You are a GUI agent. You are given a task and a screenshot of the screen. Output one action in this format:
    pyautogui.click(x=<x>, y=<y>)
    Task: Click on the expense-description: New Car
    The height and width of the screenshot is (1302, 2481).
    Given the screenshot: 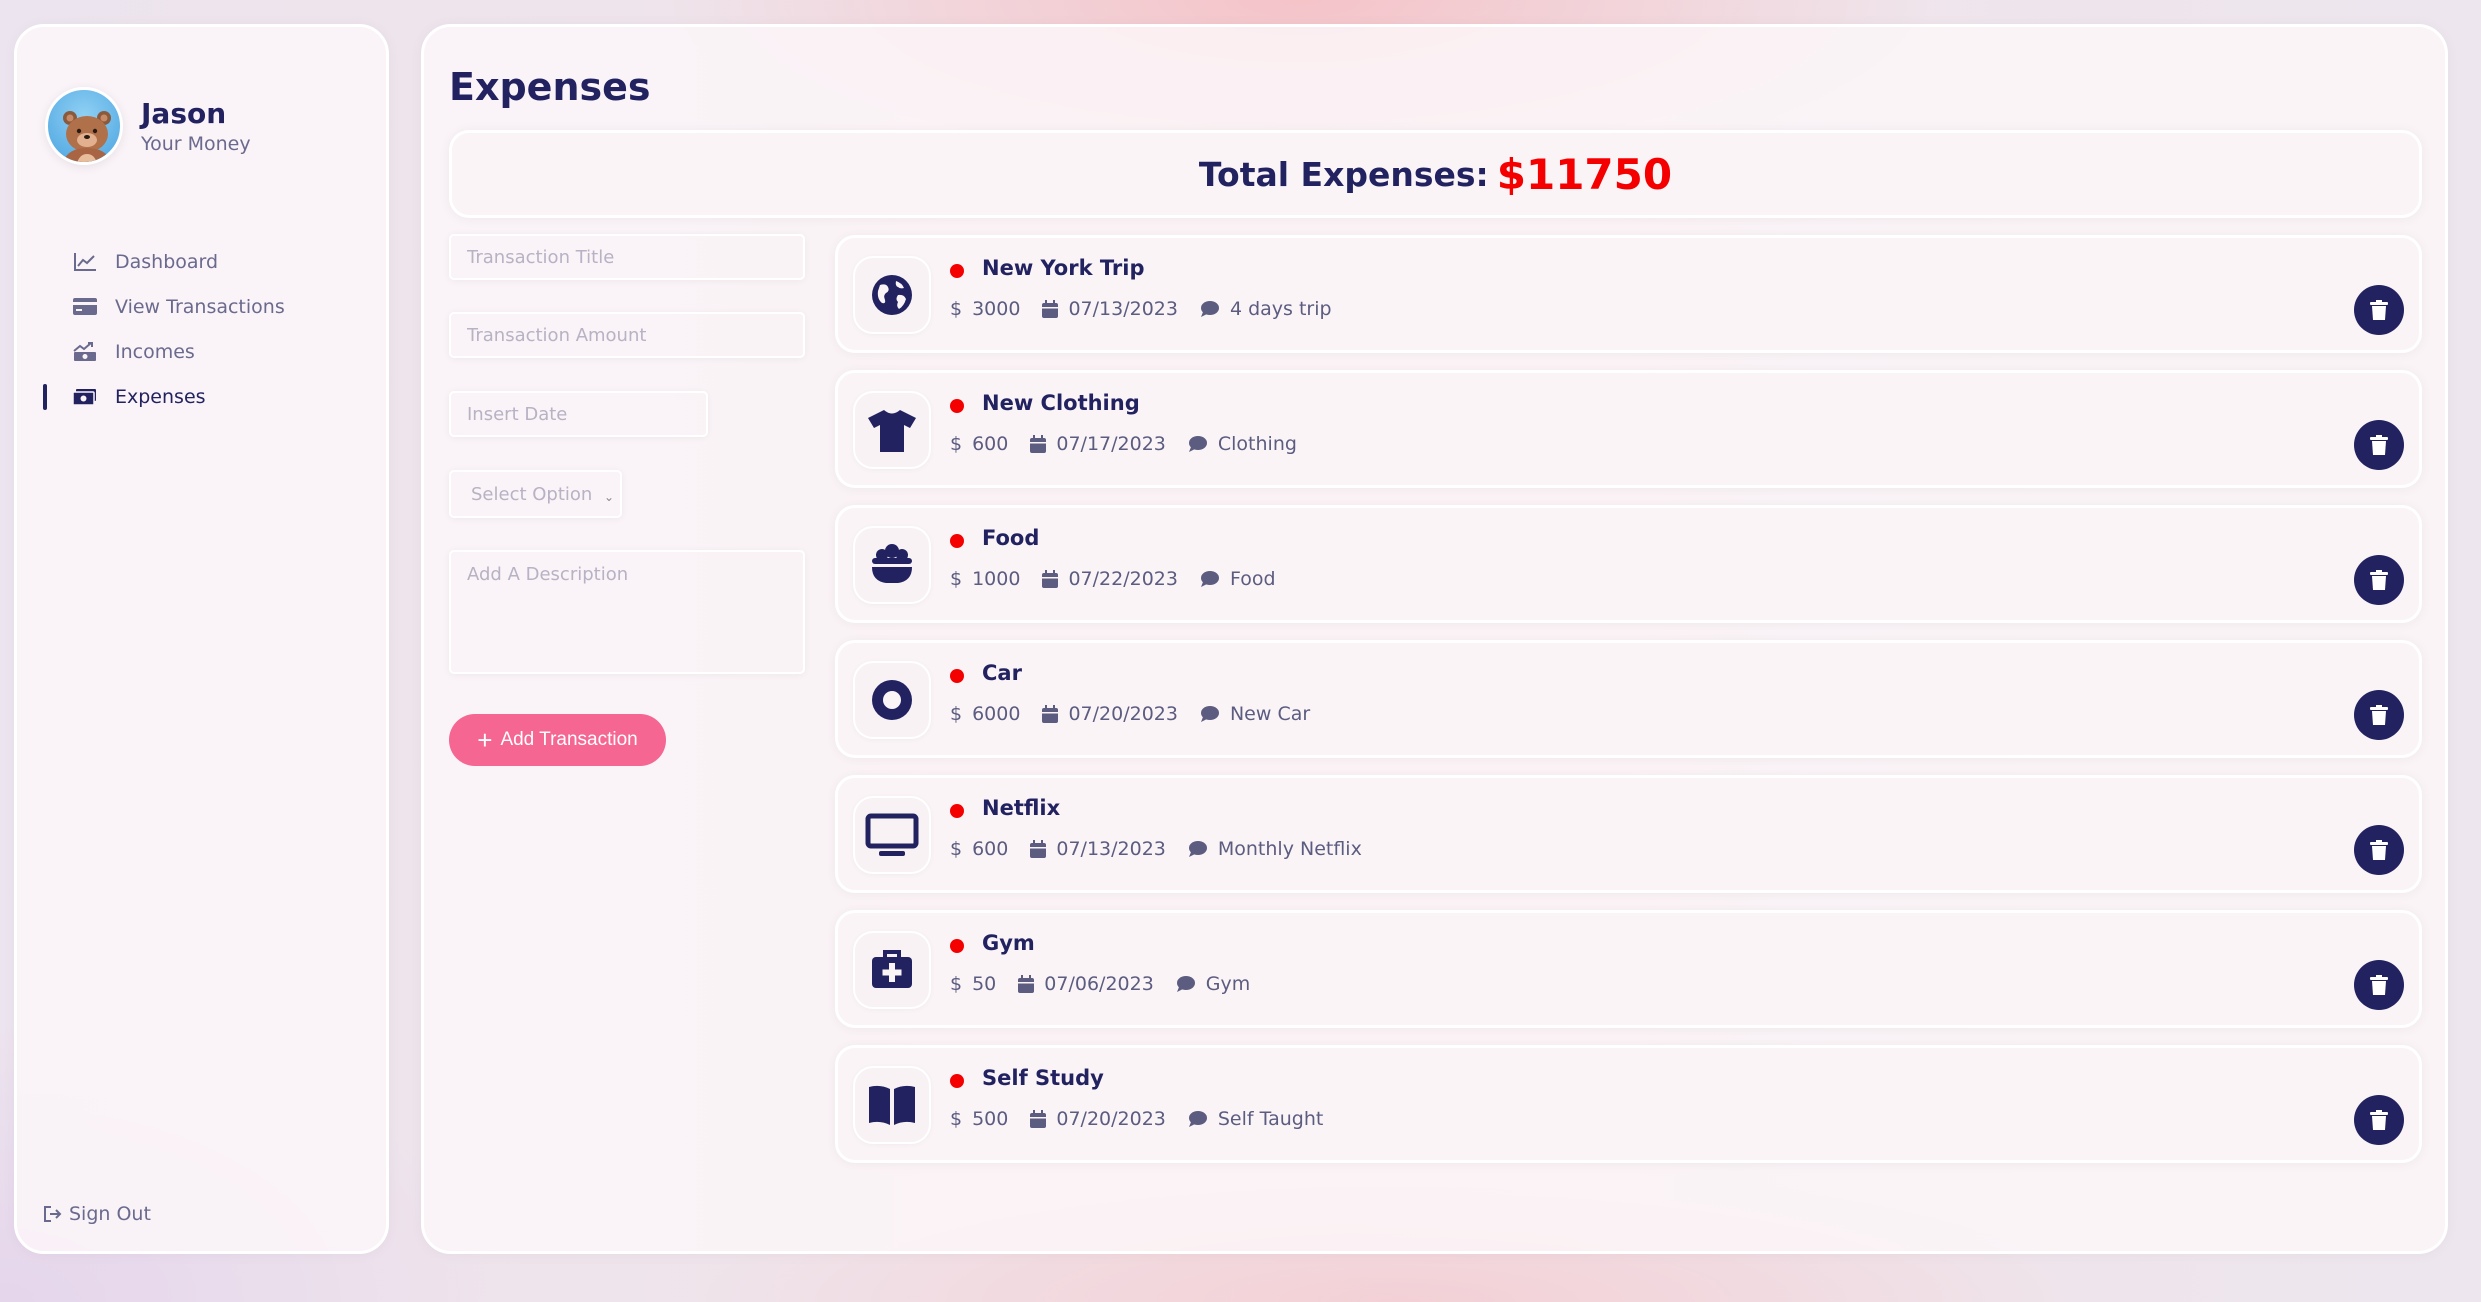 What is the action you would take?
    pyautogui.click(x=1270, y=714)
    